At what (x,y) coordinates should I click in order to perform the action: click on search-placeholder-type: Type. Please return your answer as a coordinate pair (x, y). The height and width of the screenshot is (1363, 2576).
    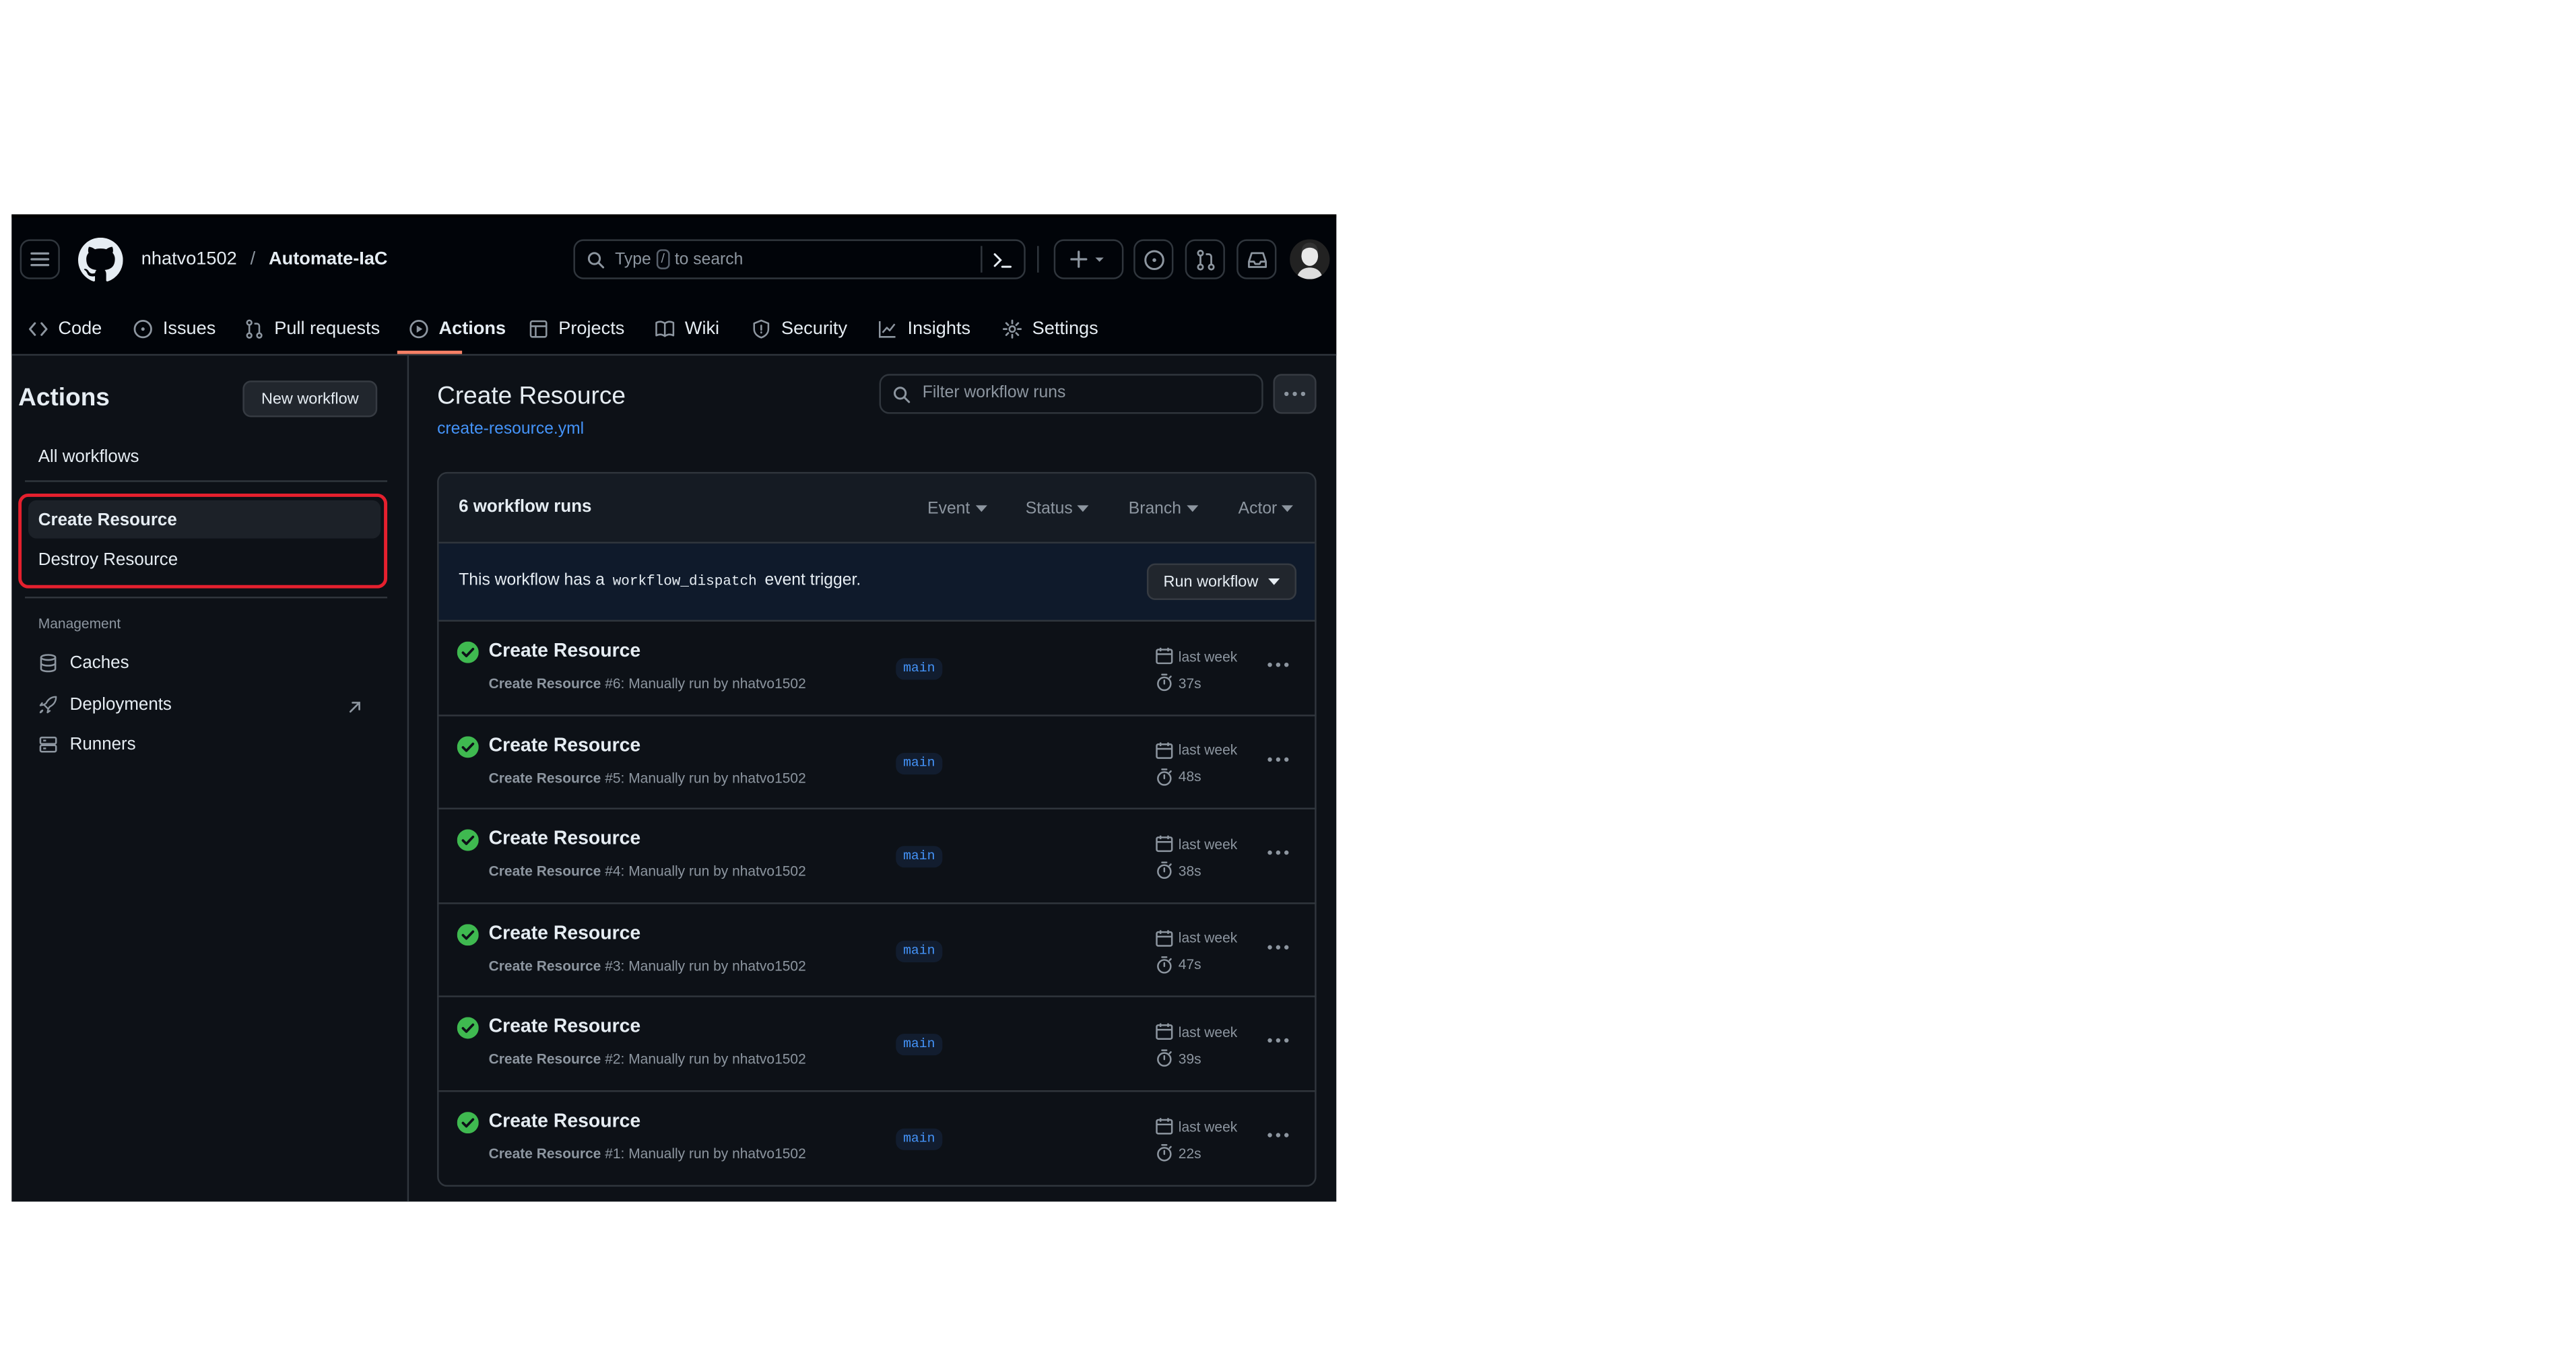
    Looking at the image, I should click on (633, 259).